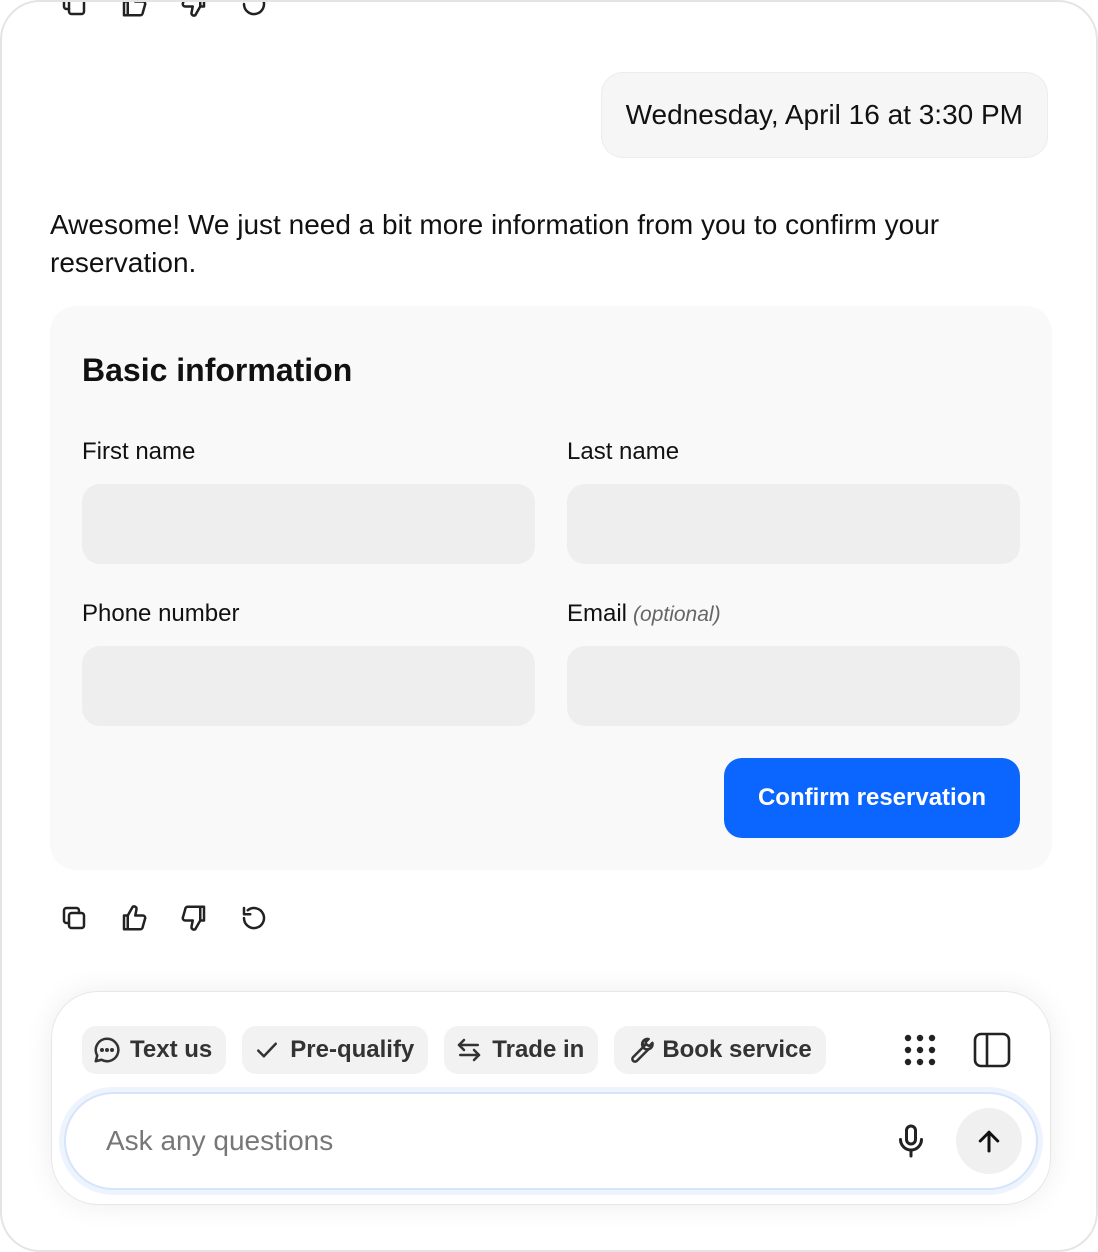 The height and width of the screenshot is (1252, 1098). Describe the element at coordinates (308, 686) in the screenshot. I see `phone-number-input` at that location.